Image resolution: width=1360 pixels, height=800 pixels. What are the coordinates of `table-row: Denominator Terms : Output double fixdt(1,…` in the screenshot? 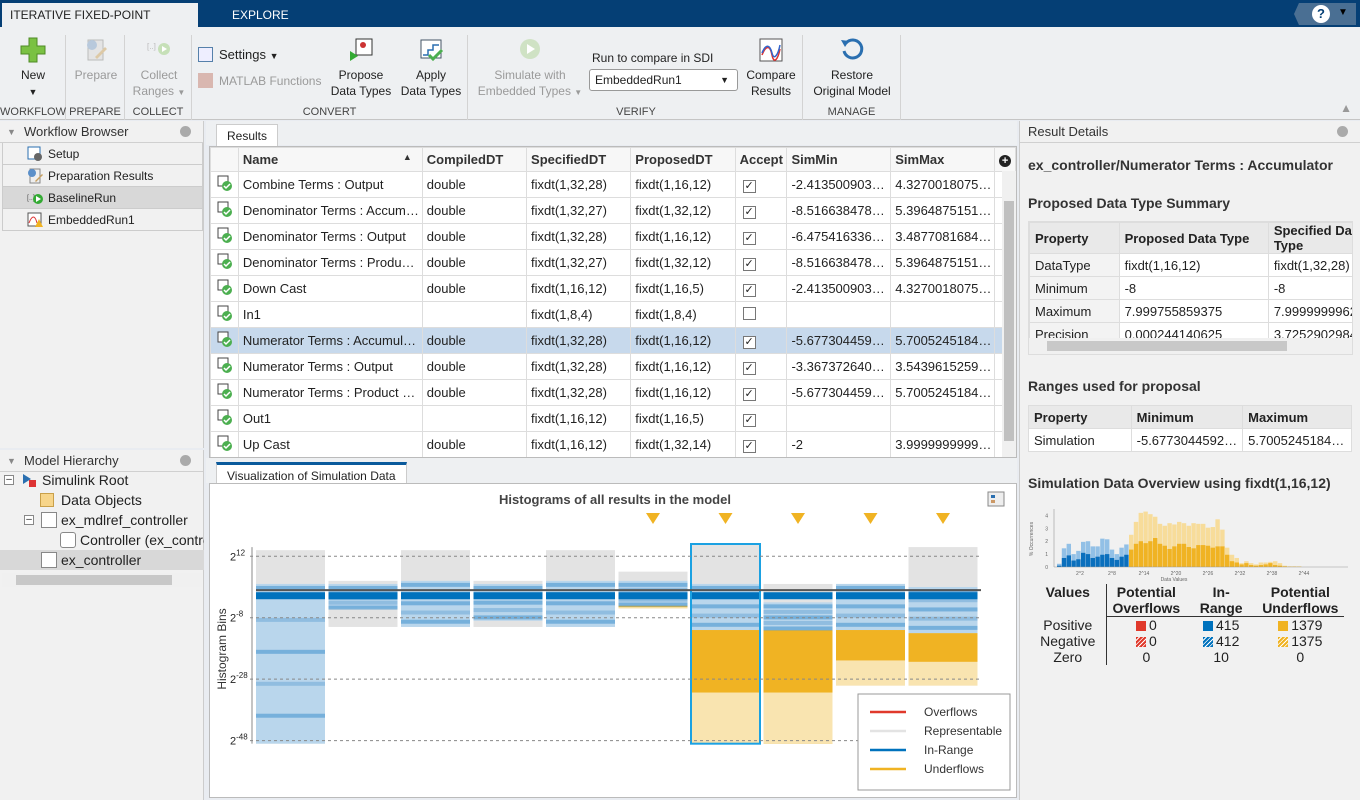 It's located at (613, 236).